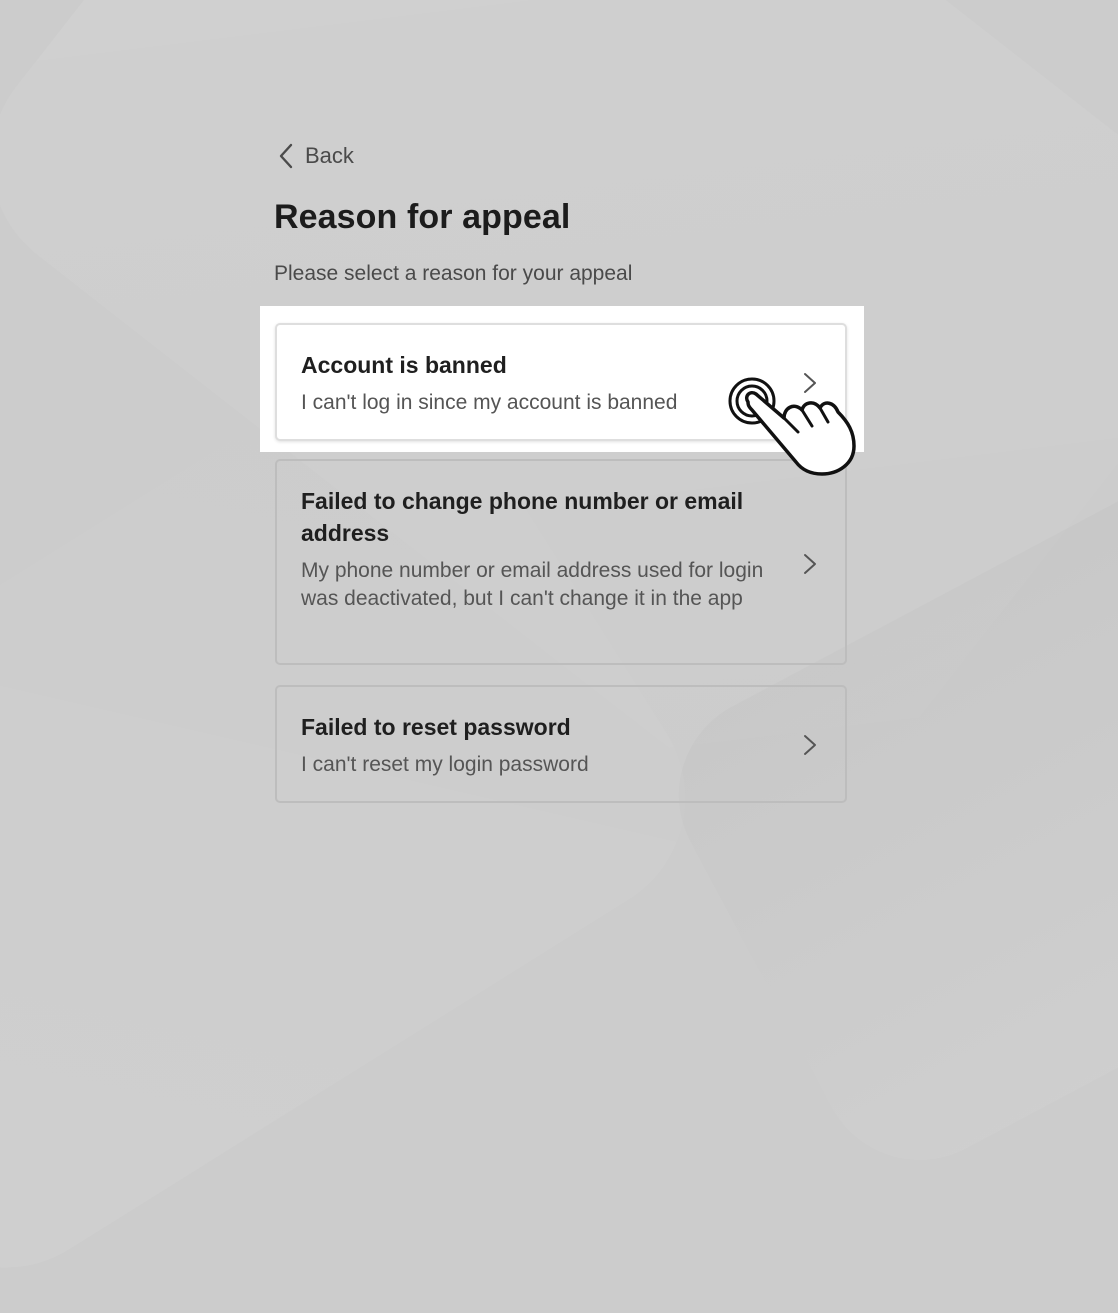  What do you see at coordinates (453, 273) in the screenshot?
I see `page-subtitle: Please select a reason for your appeal` at bounding box center [453, 273].